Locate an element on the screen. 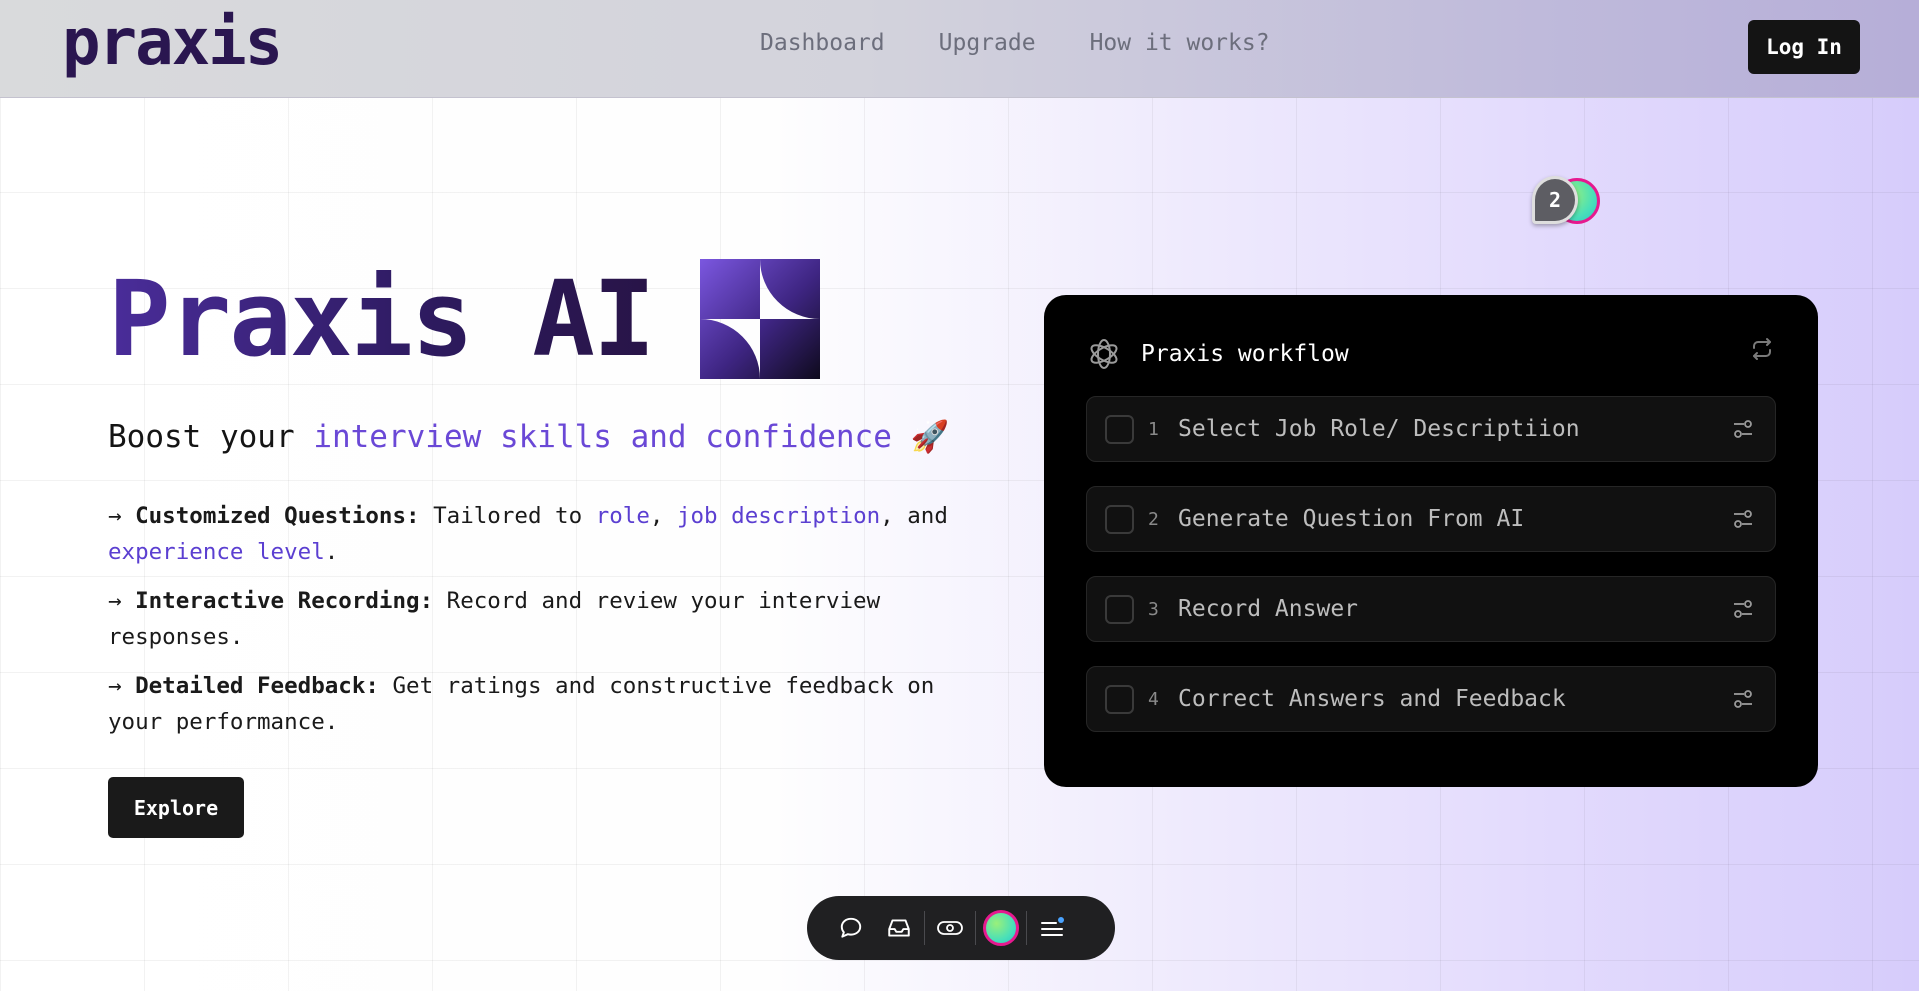 This screenshot has width=1919, height=991. floating-toolbar is located at coordinates (961, 928).